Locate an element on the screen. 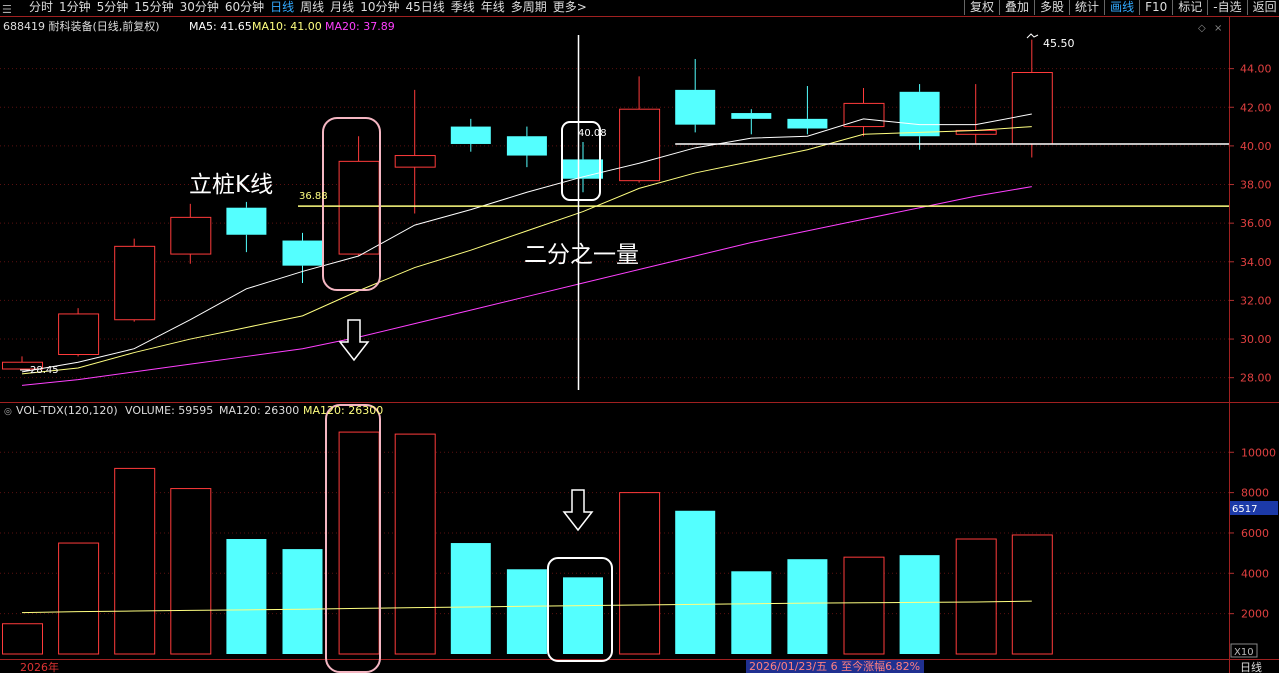  vol-indicator-label: VOL-TDX(120,120) is located at coordinates (67, 410).